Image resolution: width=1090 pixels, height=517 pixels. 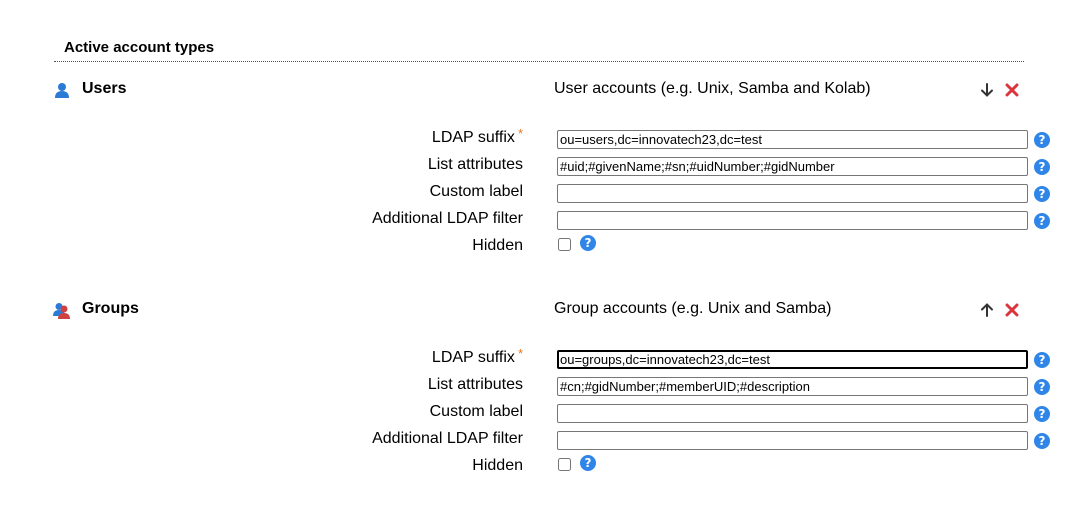 What do you see at coordinates (987, 90) in the screenshot?
I see `arrow-down-icon` at bounding box center [987, 90].